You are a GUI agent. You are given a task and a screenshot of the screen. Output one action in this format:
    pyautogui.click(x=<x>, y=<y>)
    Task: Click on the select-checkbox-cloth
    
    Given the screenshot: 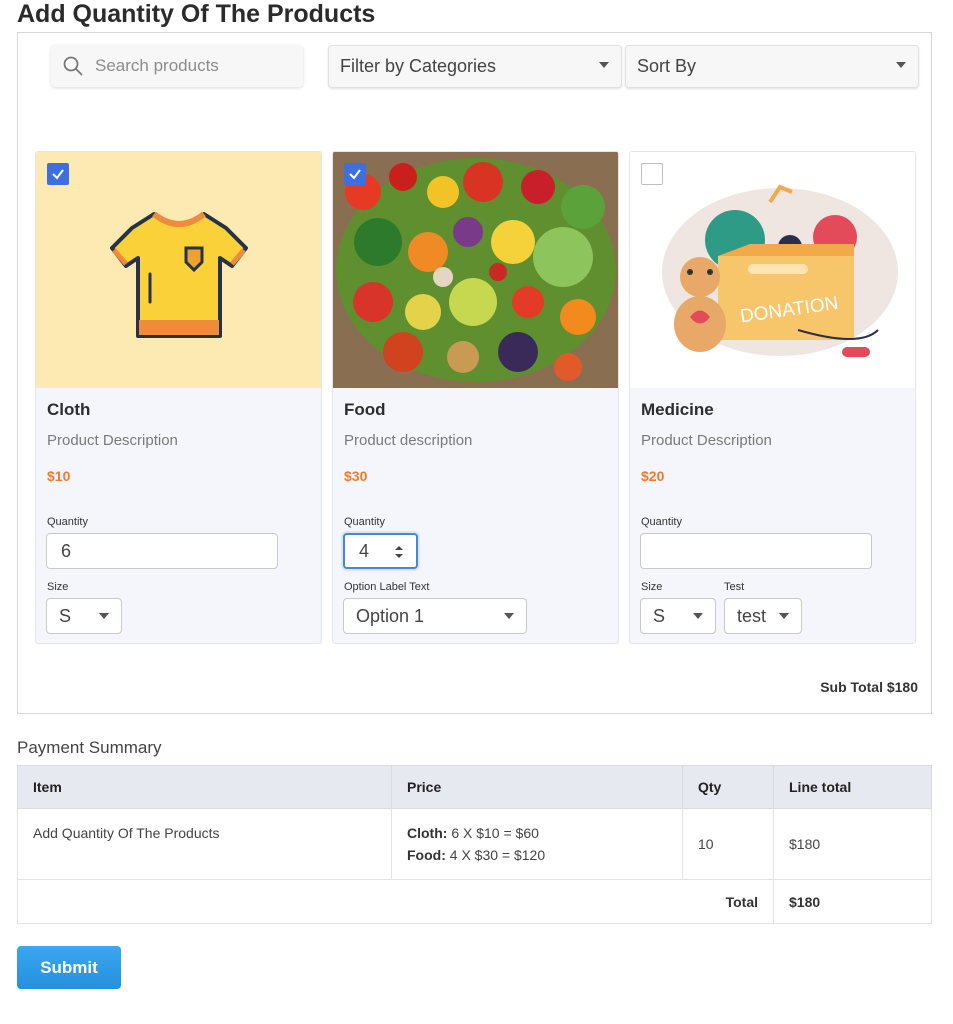 What is the action you would take?
    pyautogui.click(x=58, y=174)
    